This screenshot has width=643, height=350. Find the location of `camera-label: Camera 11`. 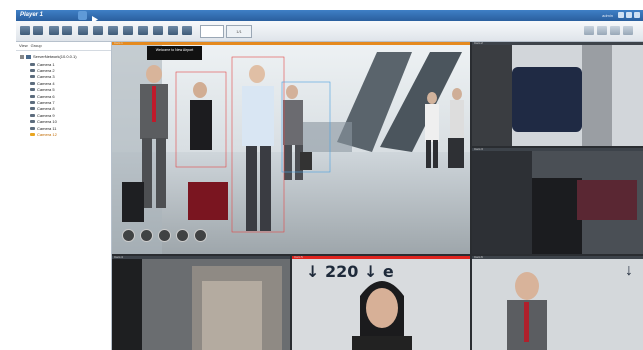

camera-label: Camera 11 is located at coordinates (47, 128).